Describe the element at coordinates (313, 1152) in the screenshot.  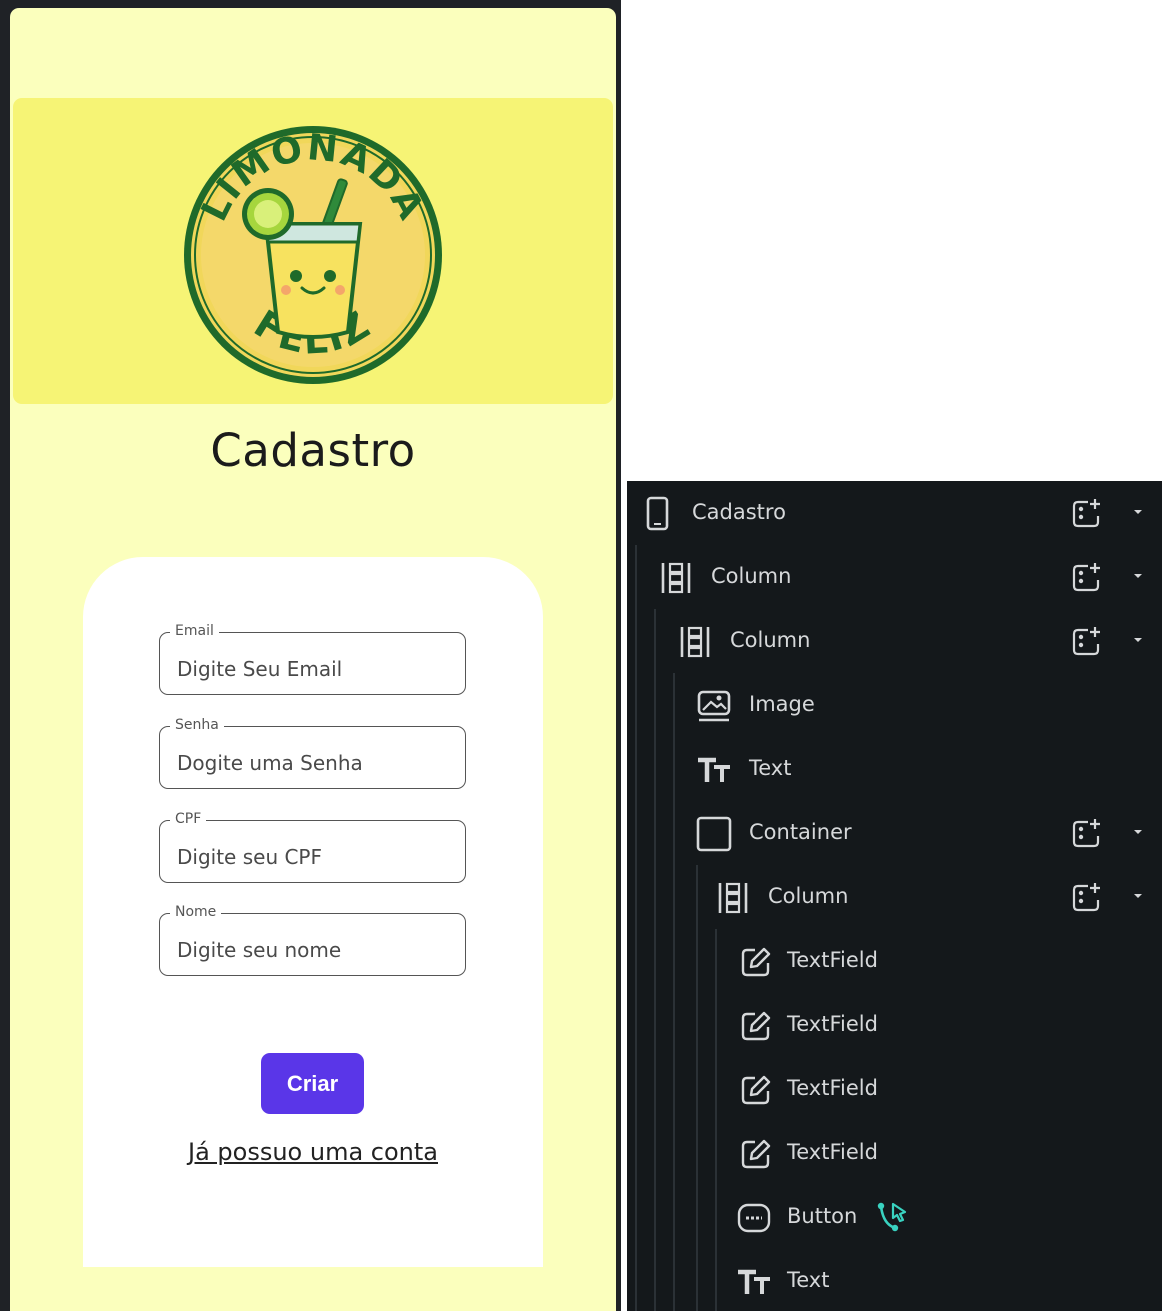
I see `login-link: Já possuo uma conta` at that location.